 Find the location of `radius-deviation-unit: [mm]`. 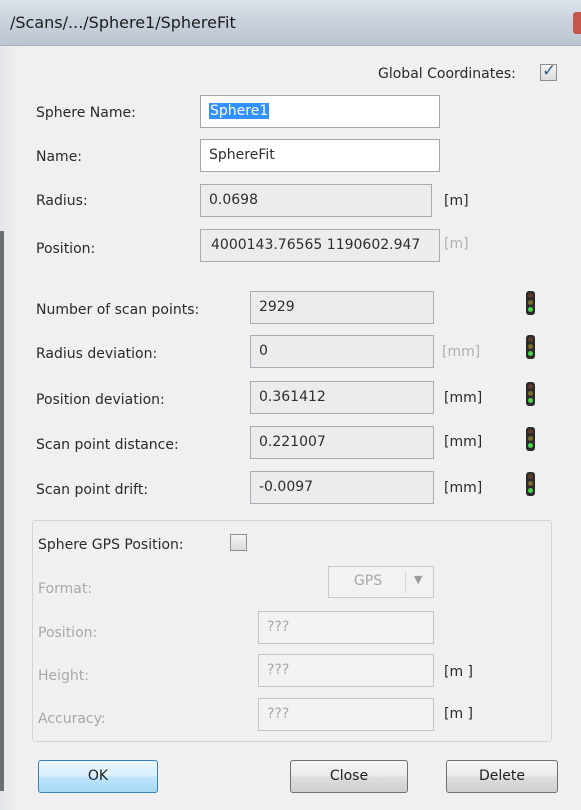

radius-deviation-unit: [mm] is located at coordinates (461, 352).